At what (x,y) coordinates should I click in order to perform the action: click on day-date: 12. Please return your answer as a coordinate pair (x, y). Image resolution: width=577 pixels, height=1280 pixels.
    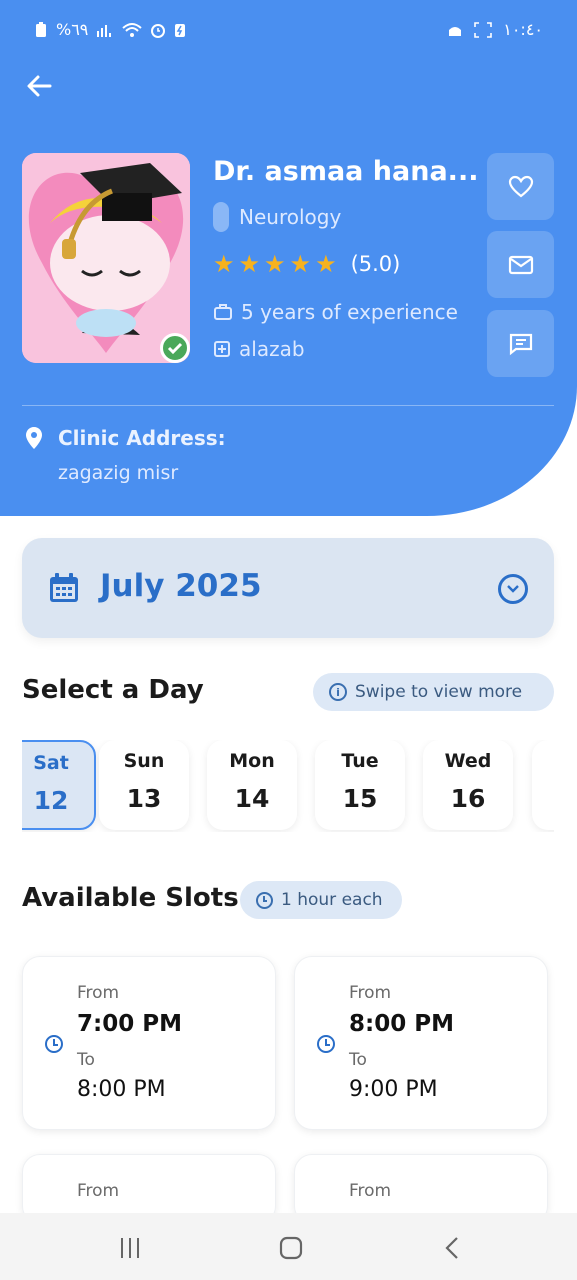
    Looking at the image, I should click on (51, 800).